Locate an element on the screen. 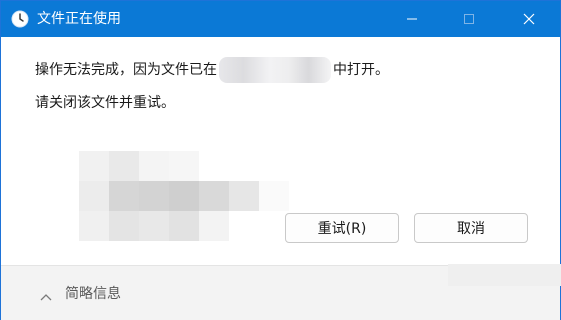 The height and width of the screenshot is (320, 561). maximize-button is located at coordinates (469, 19).